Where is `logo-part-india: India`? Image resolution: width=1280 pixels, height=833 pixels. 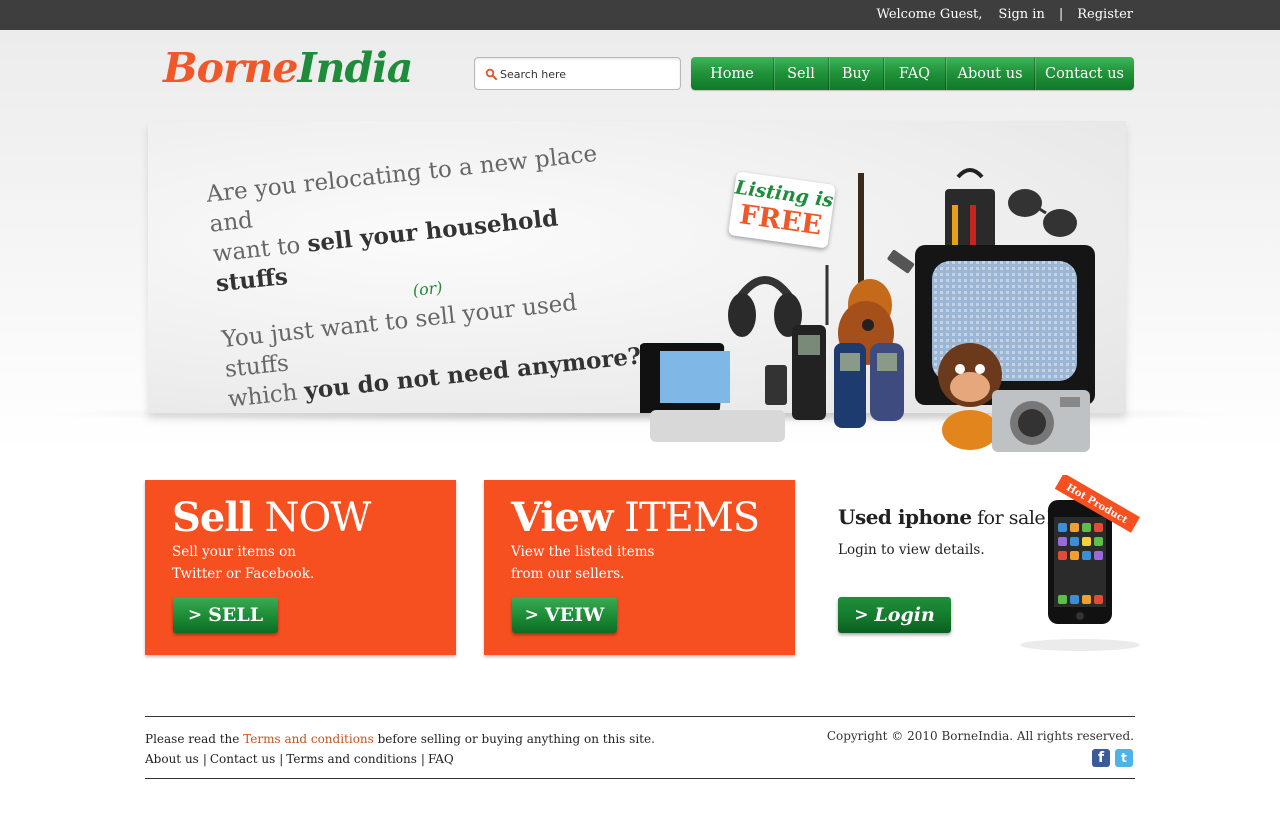 logo-part-india: India is located at coordinates (355, 68).